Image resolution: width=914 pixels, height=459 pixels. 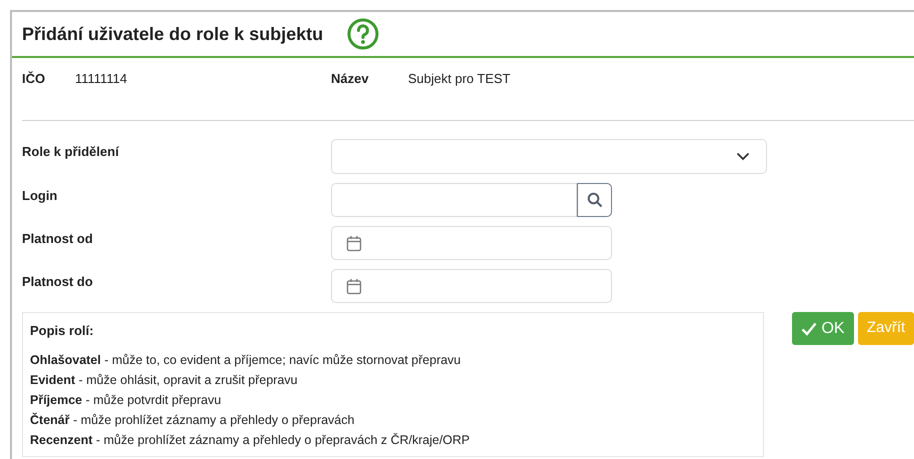 What do you see at coordinates (126, 400) in the screenshot?
I see `role-description: Příjemce - může potvrdit přepravu` at bounding box center [126, 400].